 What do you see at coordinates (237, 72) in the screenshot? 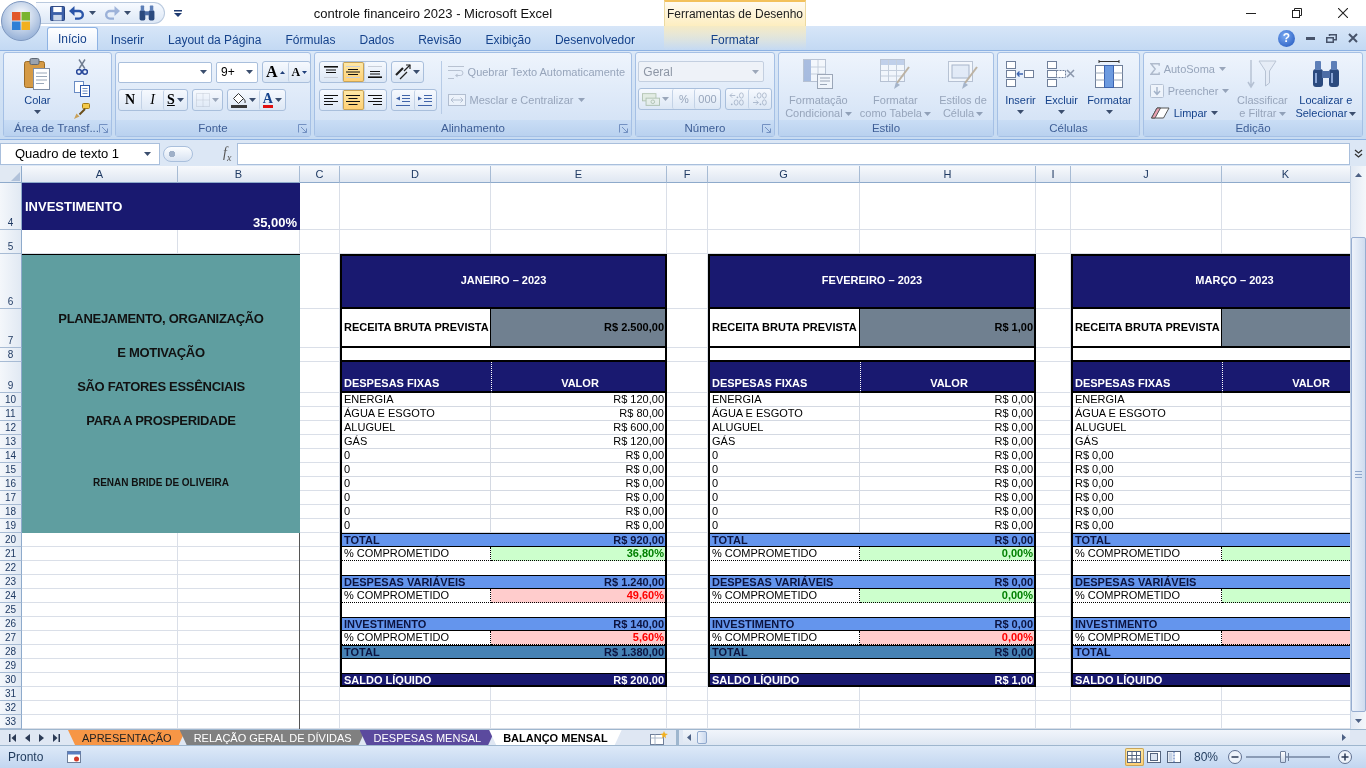
I see `font-size-field: 9+` at bounding box center [237, 72].